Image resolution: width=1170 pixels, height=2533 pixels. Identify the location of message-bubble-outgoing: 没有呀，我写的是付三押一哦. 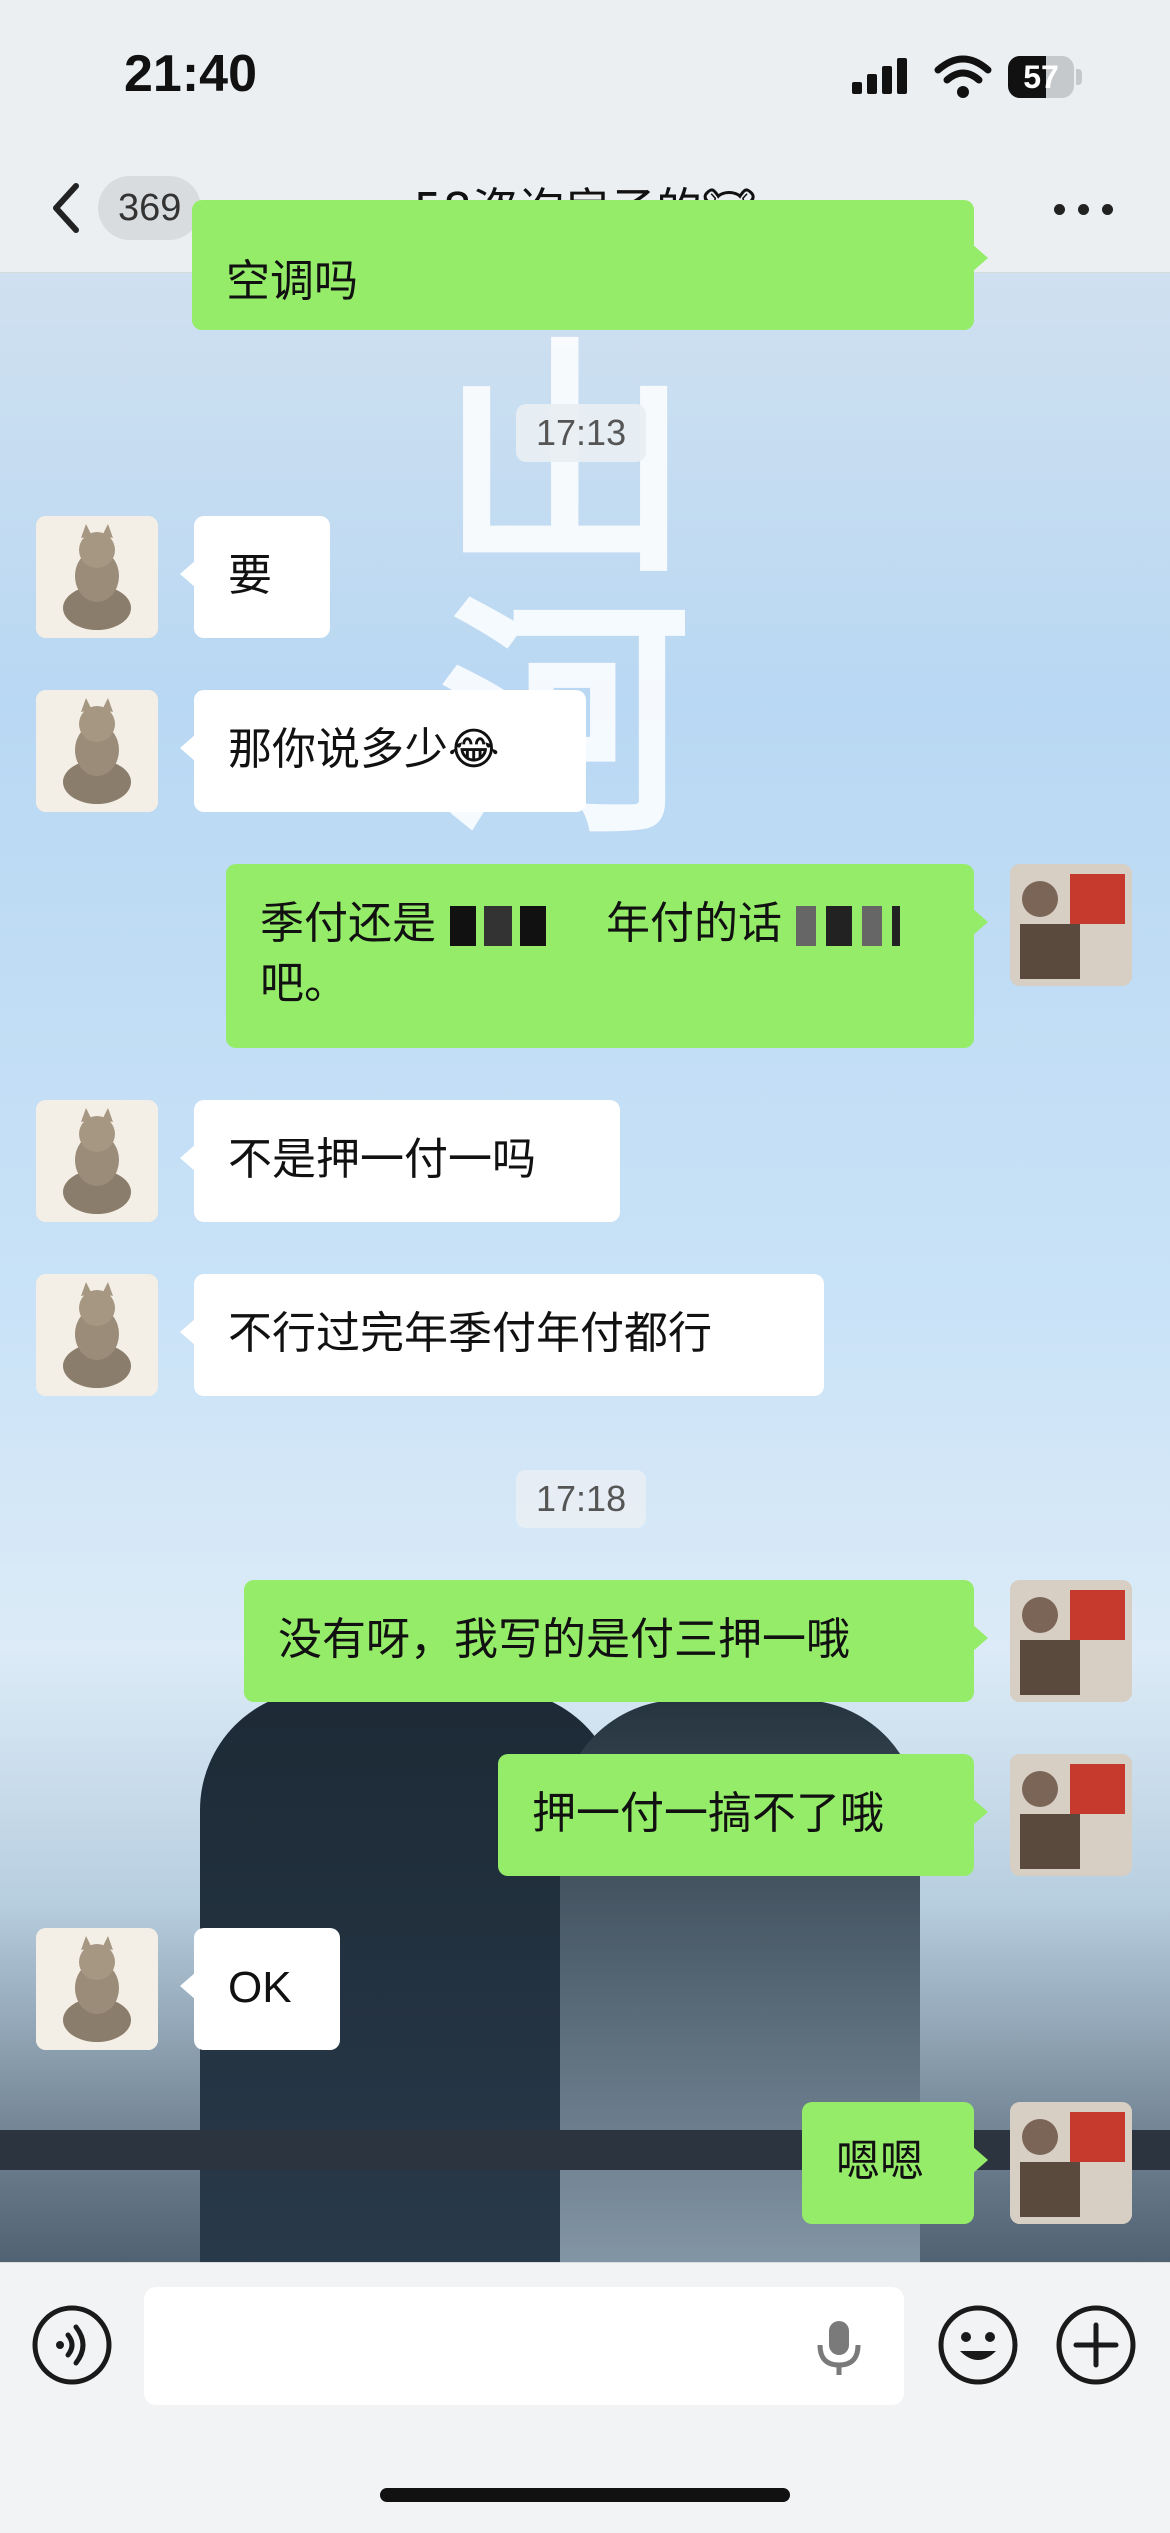
(616, 1641).